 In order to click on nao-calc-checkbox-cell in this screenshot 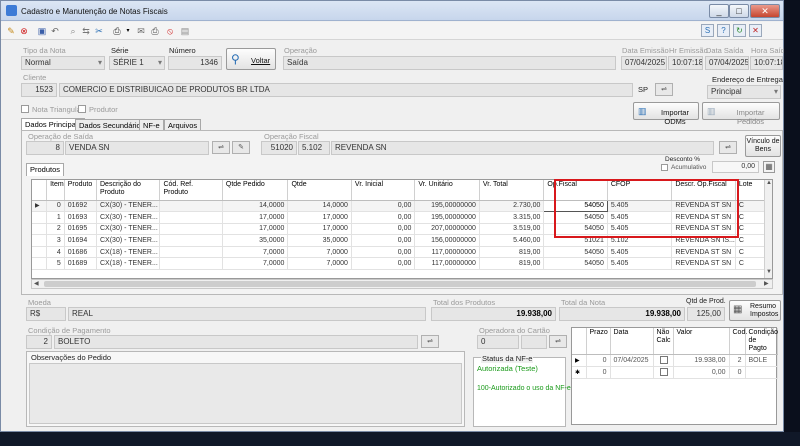, I will do `click(663, 360)`.